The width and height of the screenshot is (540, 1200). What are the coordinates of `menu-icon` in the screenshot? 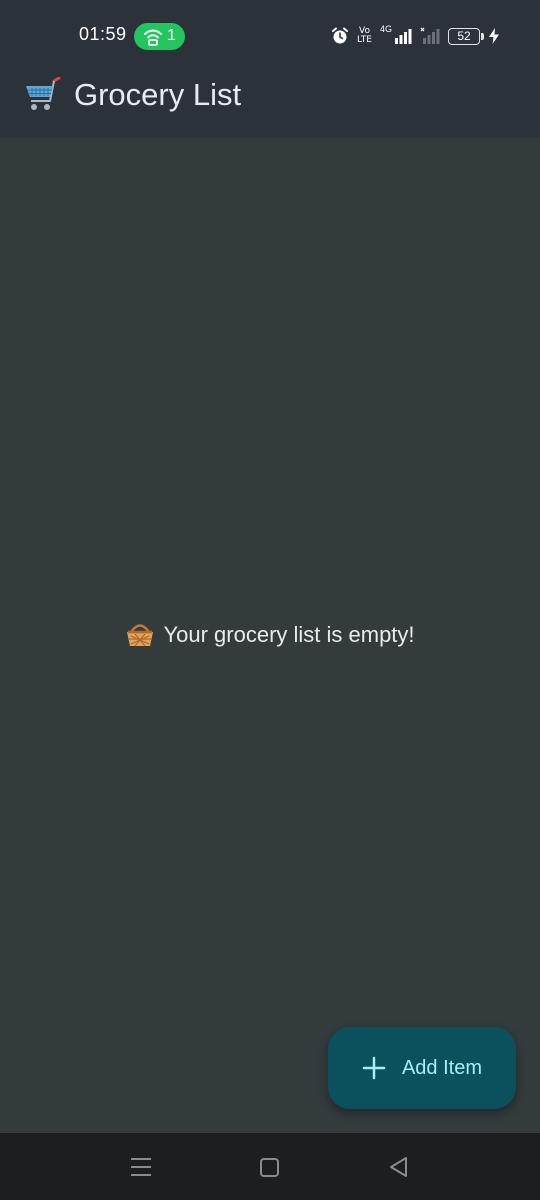 It's located at (141, 1167).